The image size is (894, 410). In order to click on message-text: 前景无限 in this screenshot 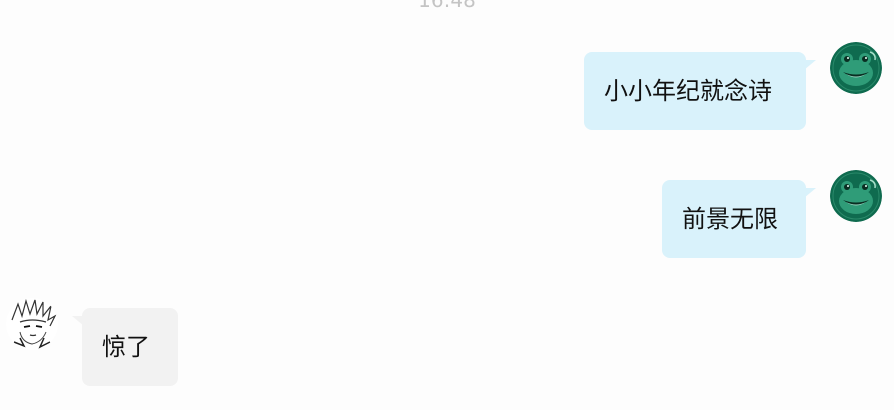, I will do `click(730, 219)`.